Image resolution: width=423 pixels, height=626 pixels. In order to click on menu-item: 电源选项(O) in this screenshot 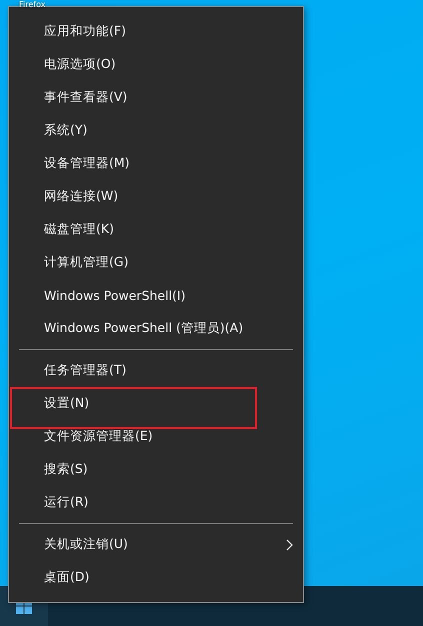, I will do `click(156, 64)`.